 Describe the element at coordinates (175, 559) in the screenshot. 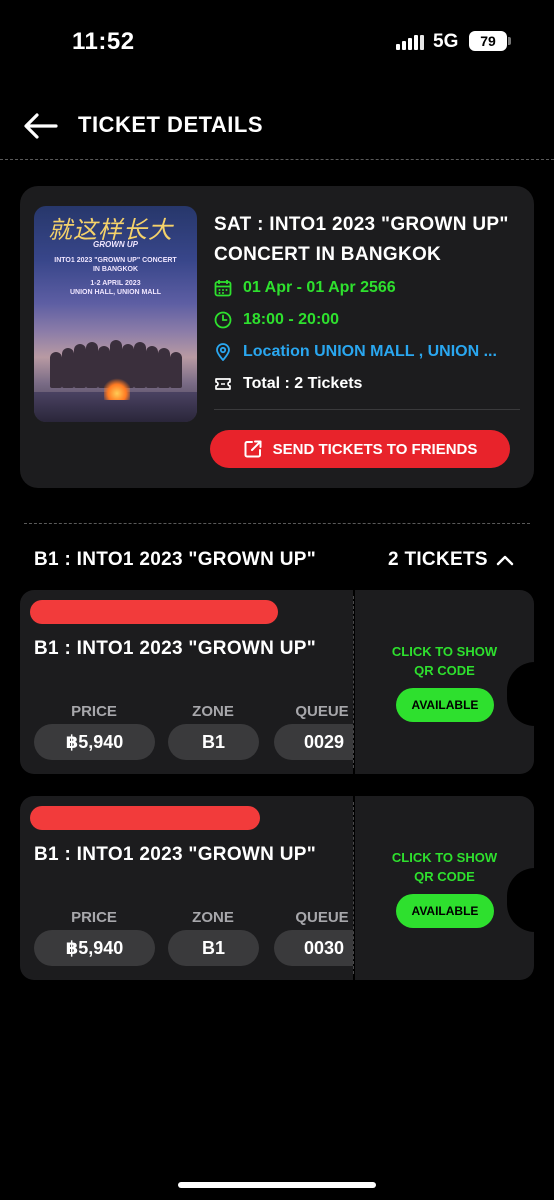

I see `section-title: B1 : INTO1 2023 "GROWN UP"` at that location.